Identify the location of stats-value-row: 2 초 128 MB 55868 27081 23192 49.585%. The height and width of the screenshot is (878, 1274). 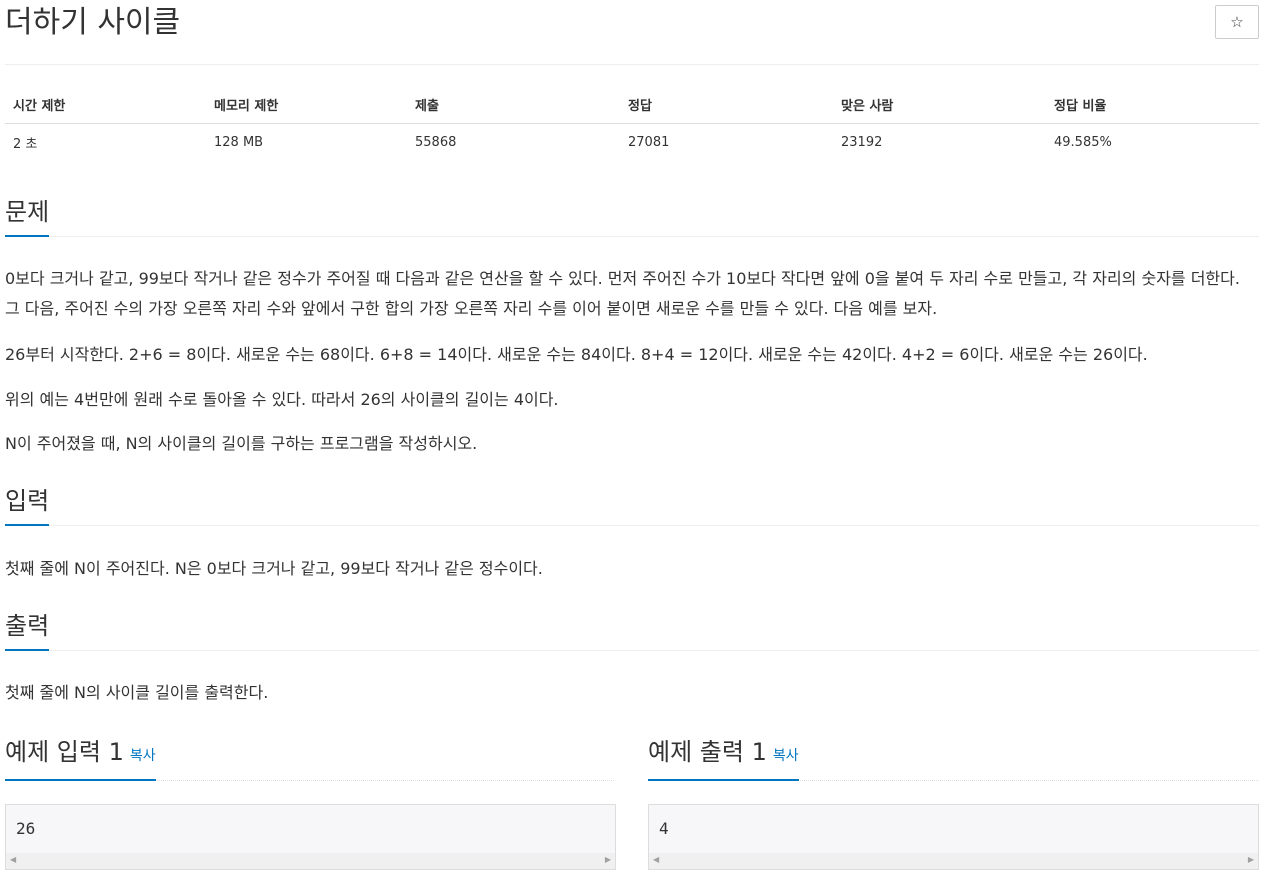
(632, 142).